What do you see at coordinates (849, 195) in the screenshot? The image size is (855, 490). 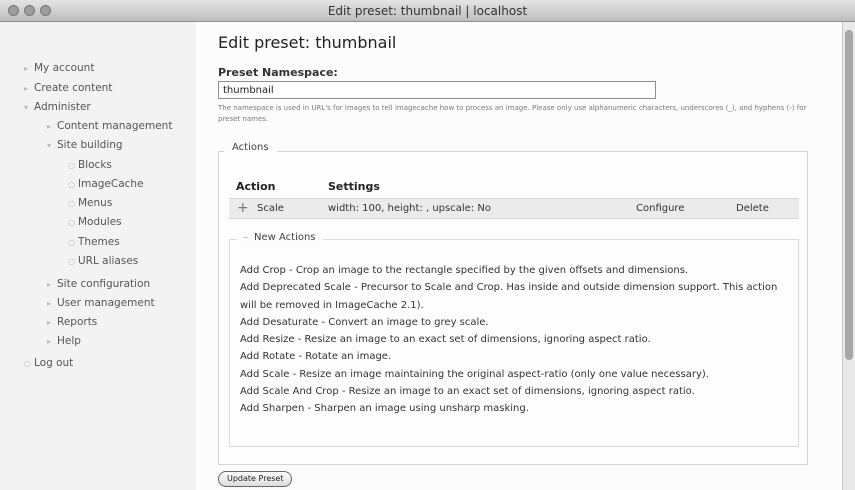 I see `scrollbar-thumb` at bounding box center [849, 195].